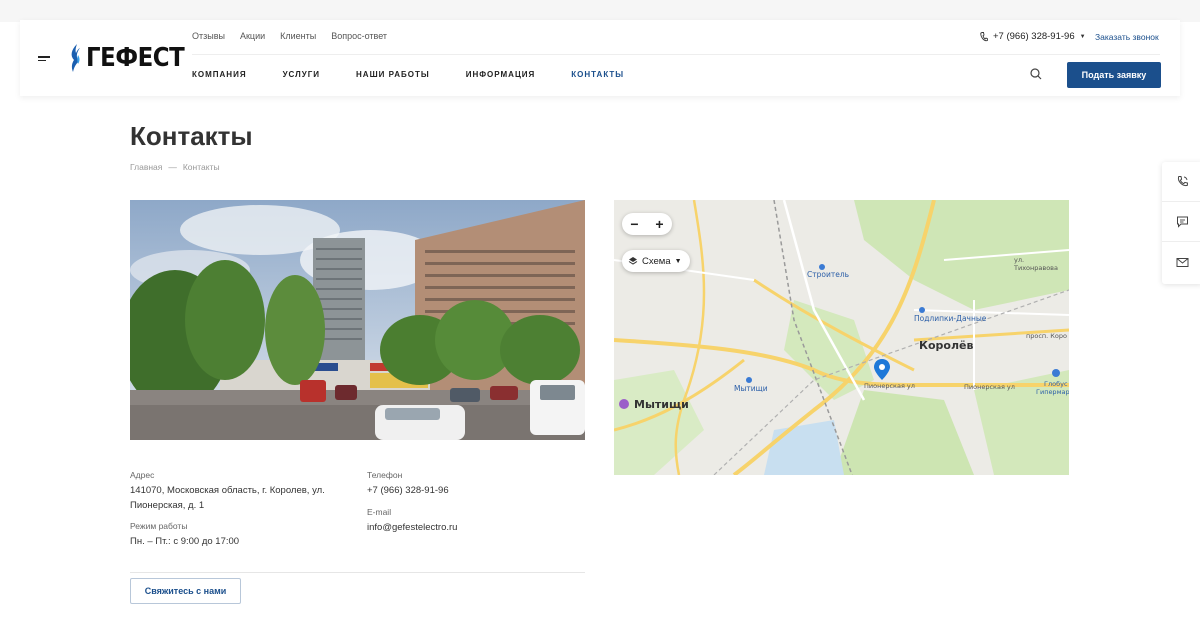  Describe the element at coordinates (167, 505) in the screenshot. I see `address-line-2: Пионерская, д. 1` at that location.